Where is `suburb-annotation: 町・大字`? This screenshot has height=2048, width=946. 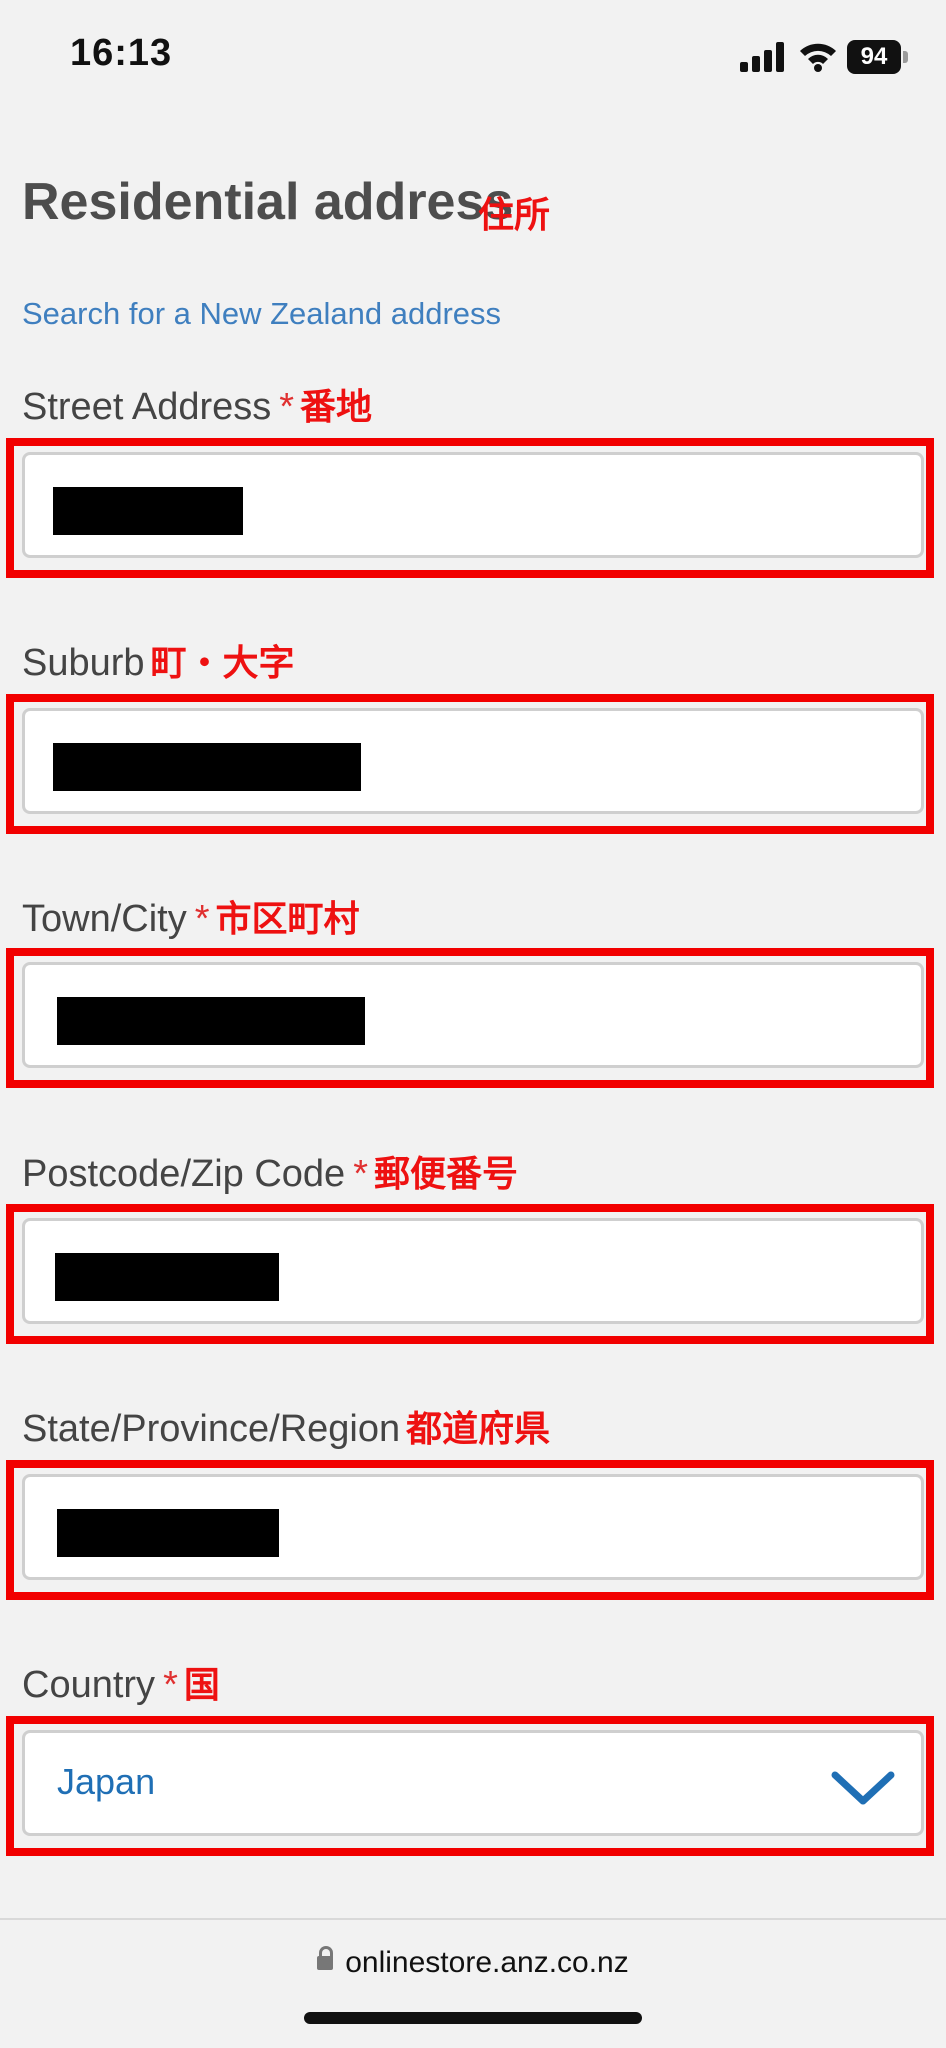 suburb-annotation: 町・大字 is located at coordinates (222, 662).